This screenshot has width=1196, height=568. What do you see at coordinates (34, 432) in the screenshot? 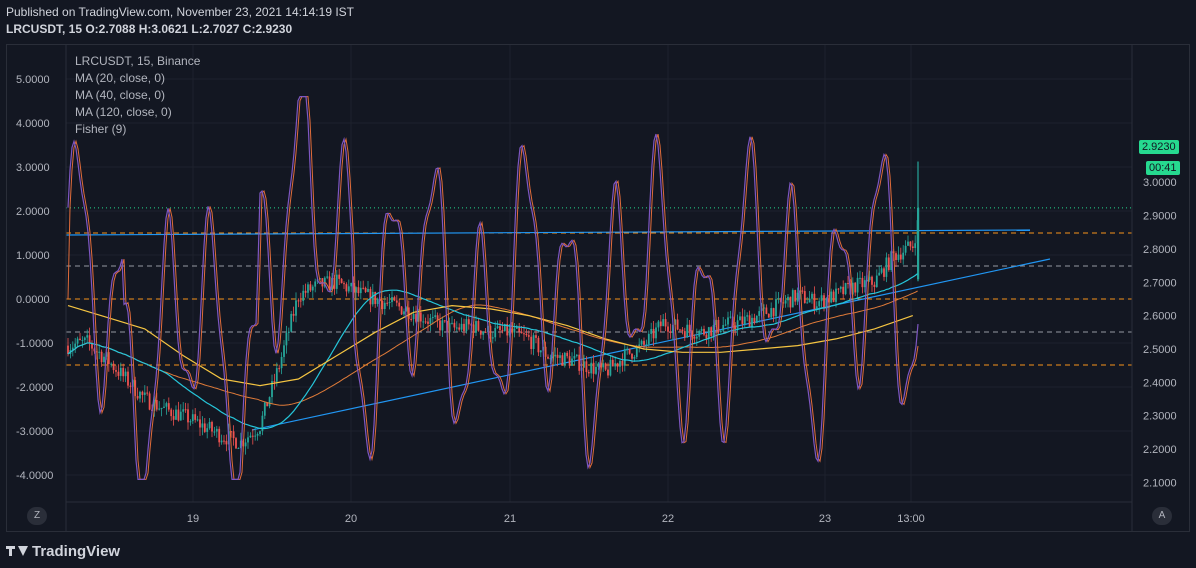
I see `left-tick-label: -3.0000` at bounding box center [34, 432].